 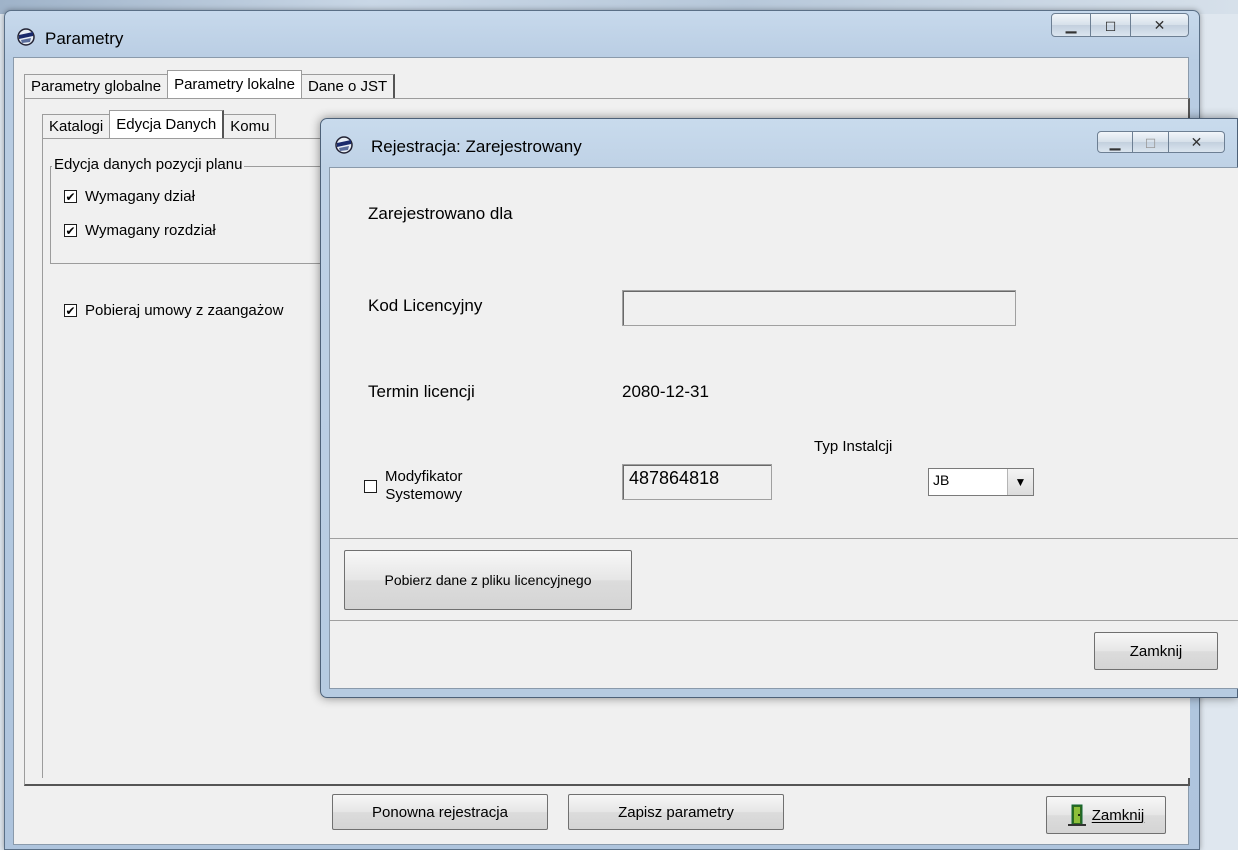 What do you see at coordinates (1156, 651) in the screenshot?
I see `dialog-close-action-button: Zamknij` at bounding box center [1156, 651].